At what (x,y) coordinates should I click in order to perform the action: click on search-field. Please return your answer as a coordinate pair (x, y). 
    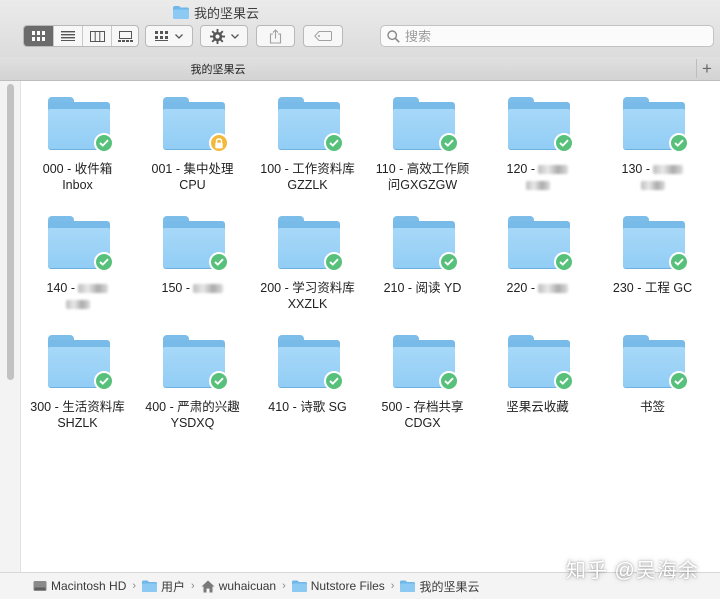
    Looking at the image, I should click on (547, 36).